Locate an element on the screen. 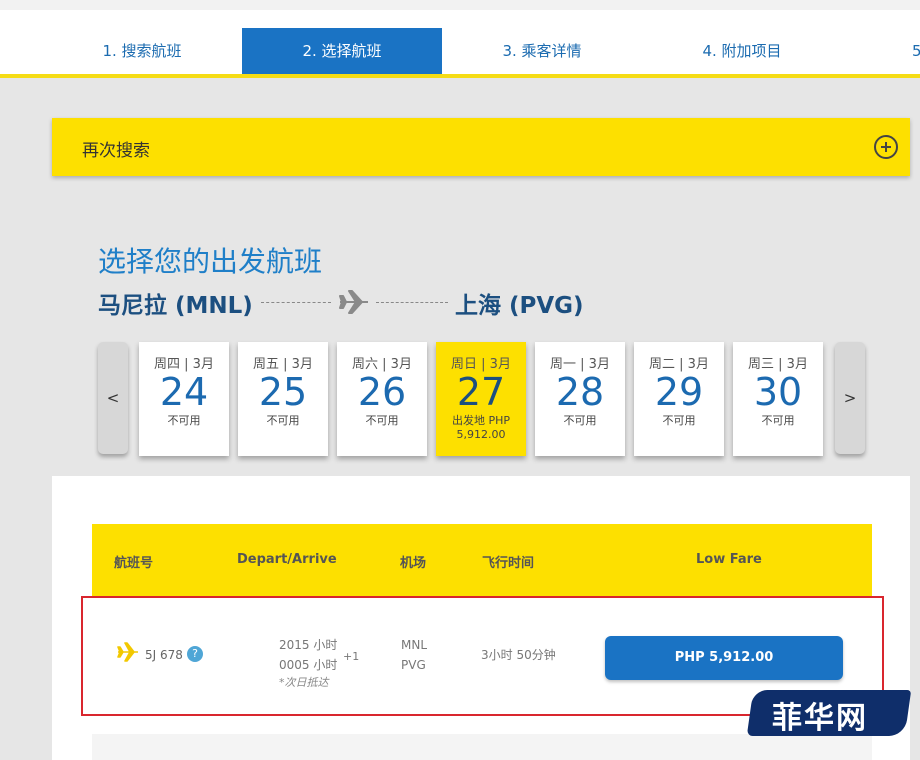  date-day: 26 is located at coordinates (382, 392).